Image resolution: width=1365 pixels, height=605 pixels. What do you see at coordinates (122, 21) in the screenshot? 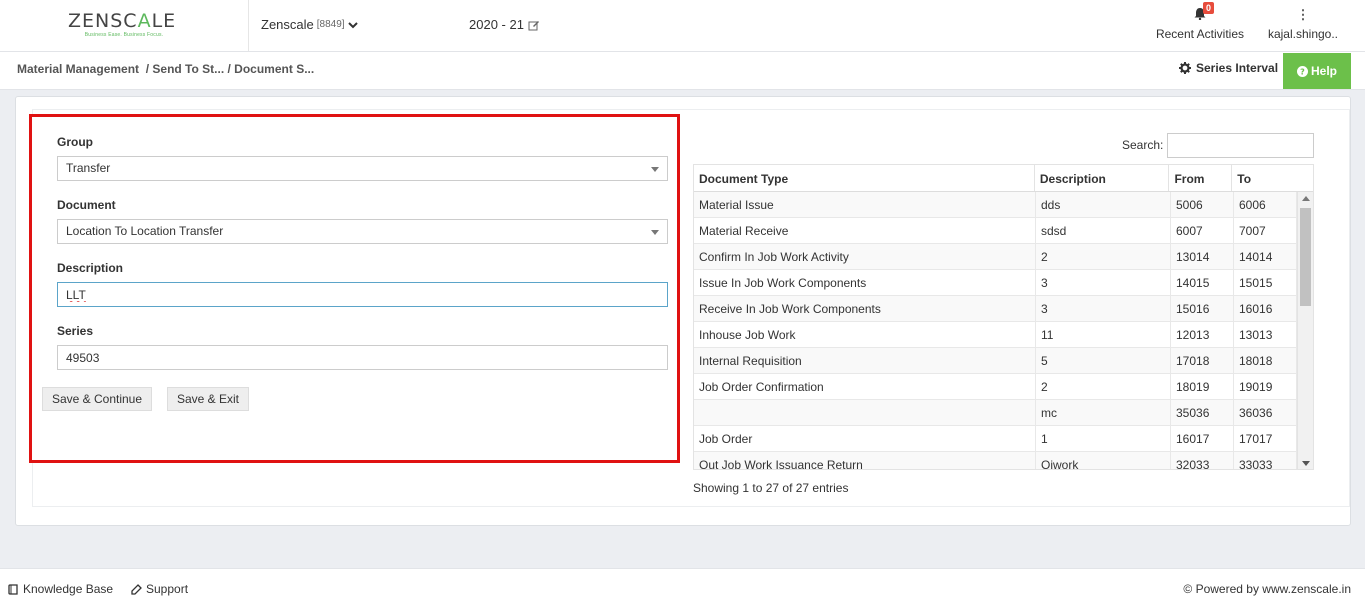
I see `logo-wordmark: ZENSCALE` at bounding box center [122, 21].